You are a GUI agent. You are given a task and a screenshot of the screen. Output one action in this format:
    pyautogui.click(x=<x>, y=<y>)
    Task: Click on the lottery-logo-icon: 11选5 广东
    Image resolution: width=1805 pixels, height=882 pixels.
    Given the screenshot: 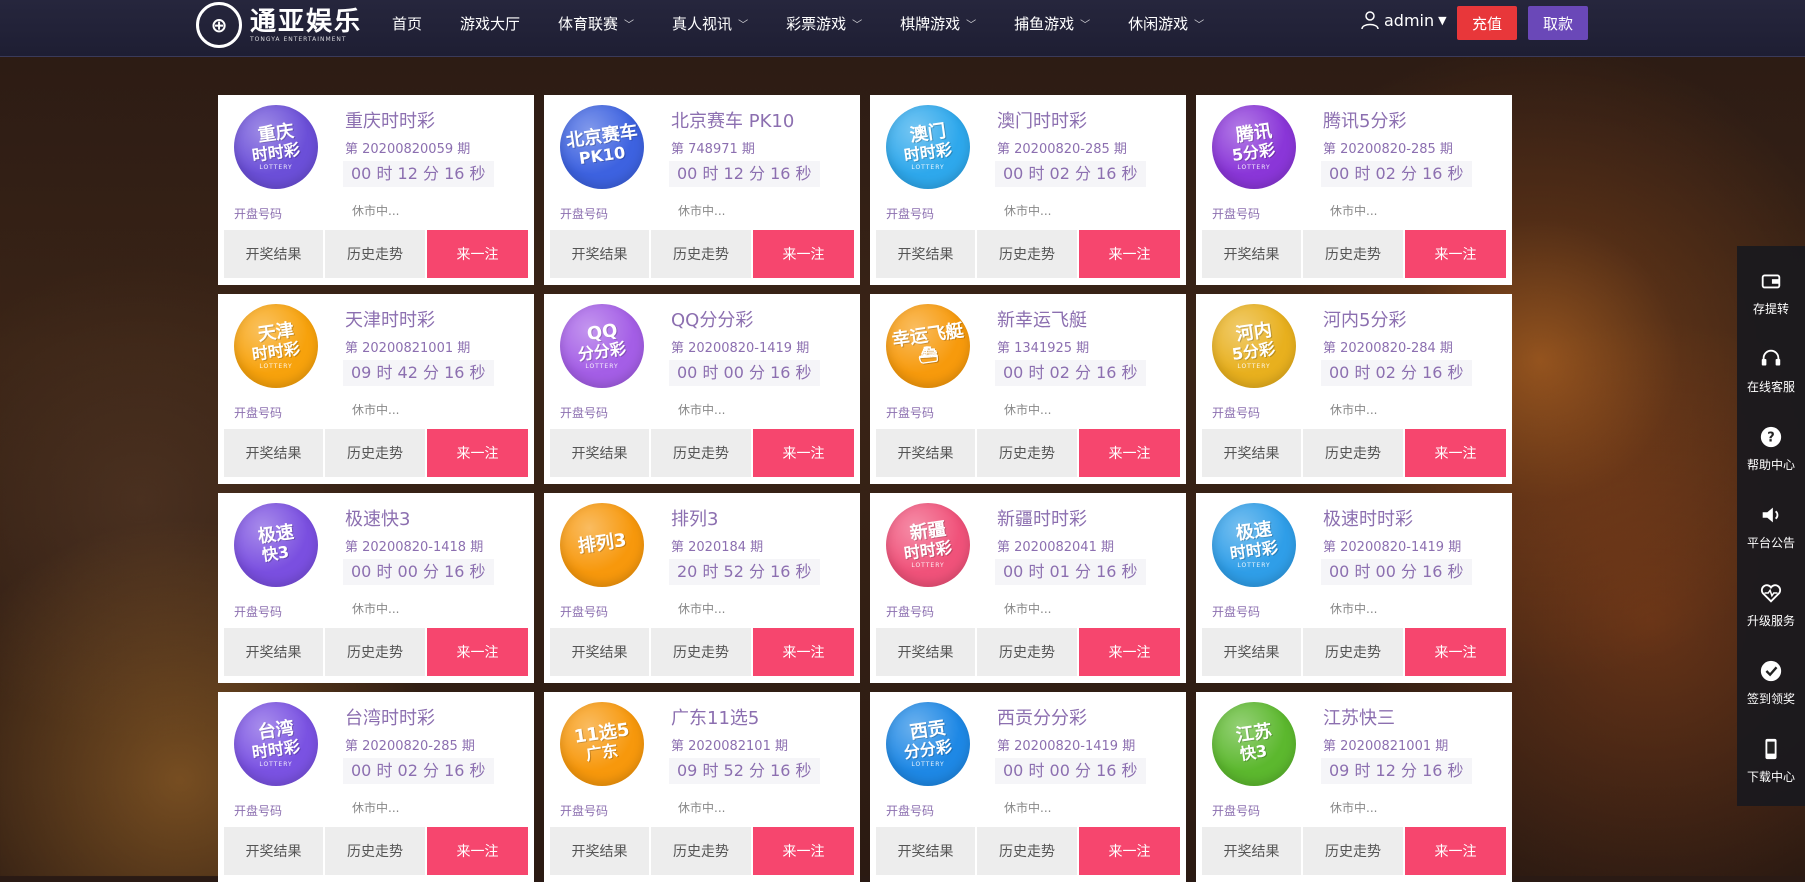 What is the action you would take?
    pyautogui.click(x=602, y=744)
    